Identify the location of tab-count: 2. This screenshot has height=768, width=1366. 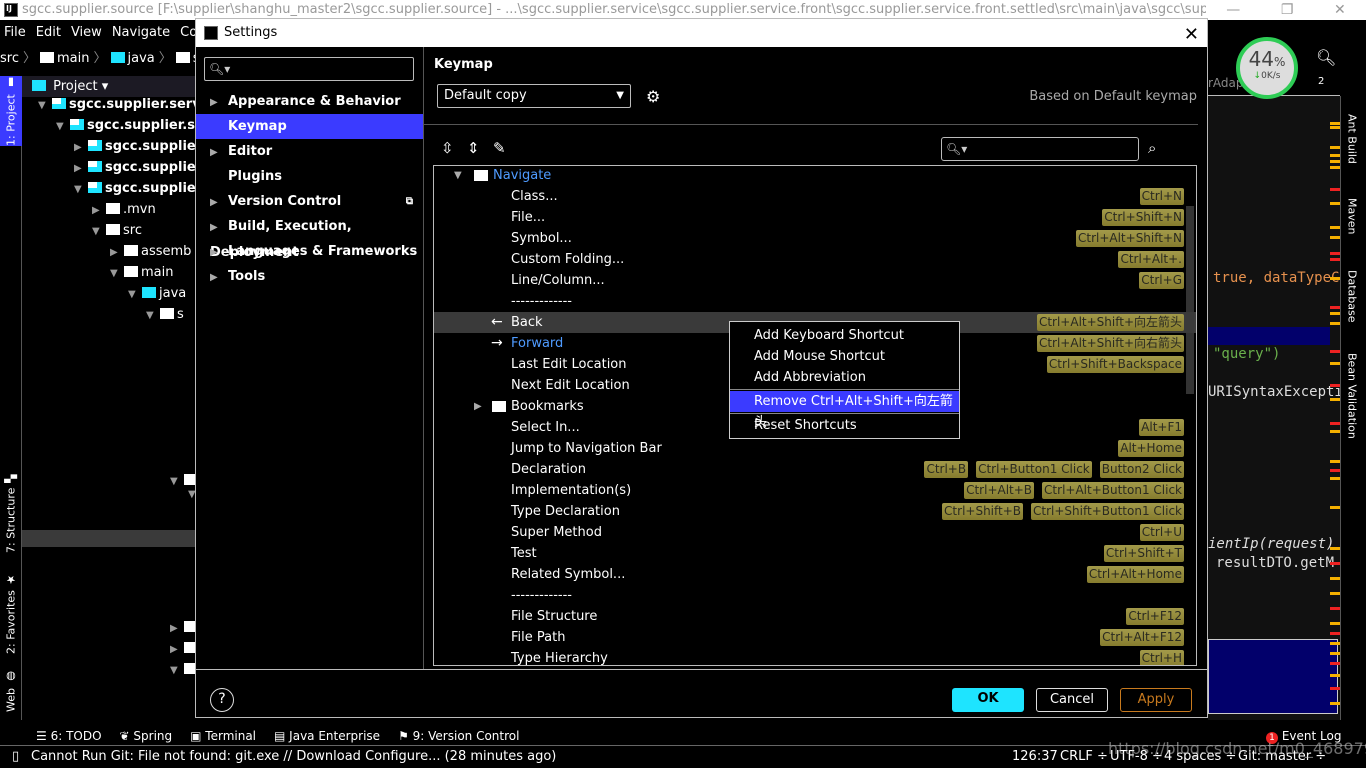
(1321, 81).